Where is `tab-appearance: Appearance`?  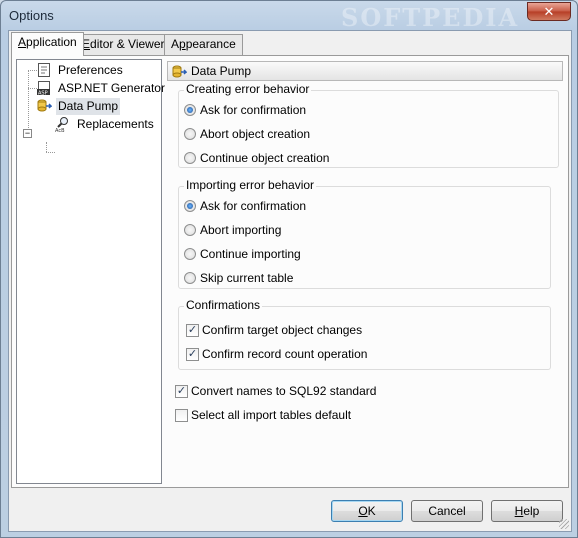
tab-appearance: Appearance is located at coordinates (203, 44).